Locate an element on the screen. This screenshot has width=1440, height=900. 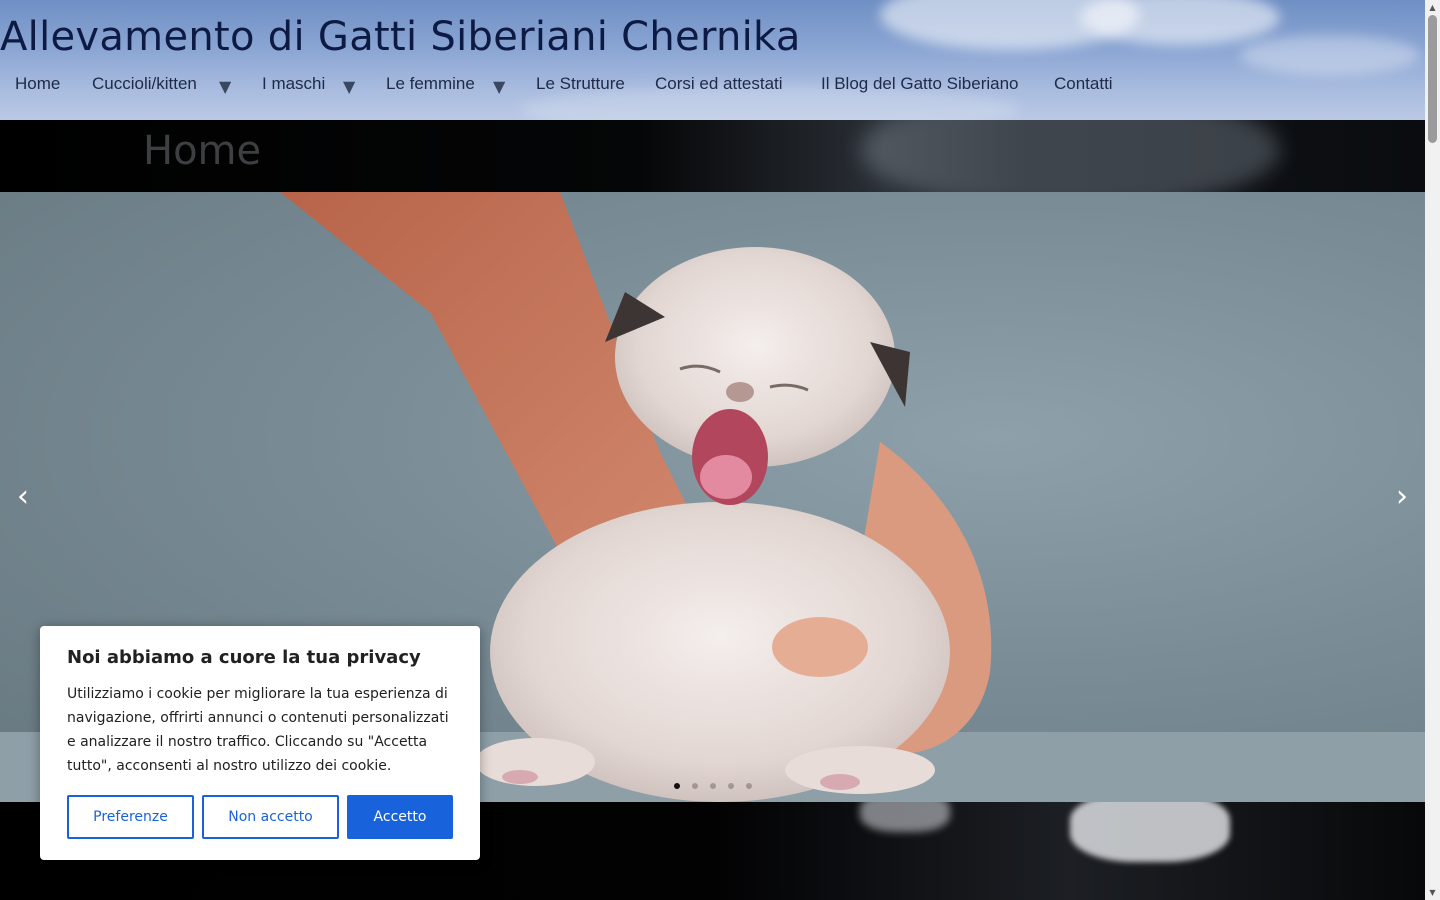
nav-item-blog: Il Blog del Gatto Siberiano is located at coordinates (920, 84).